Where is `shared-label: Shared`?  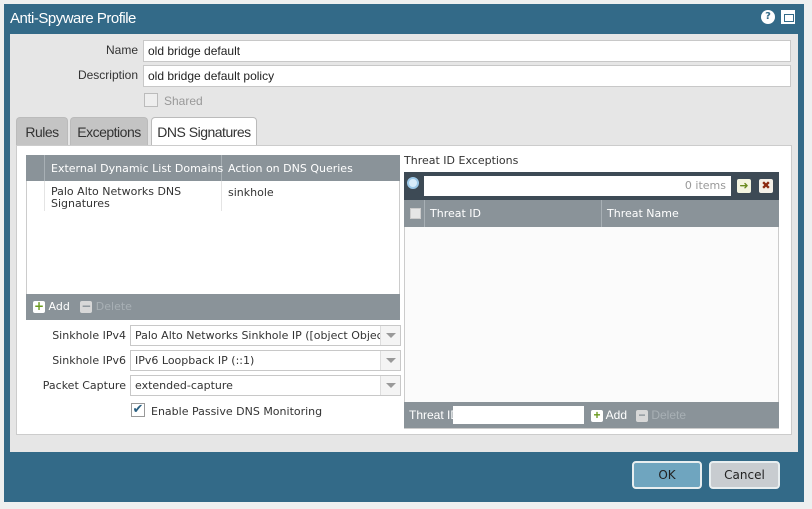
shared-label: Shared is located at coordinates (183, 101).